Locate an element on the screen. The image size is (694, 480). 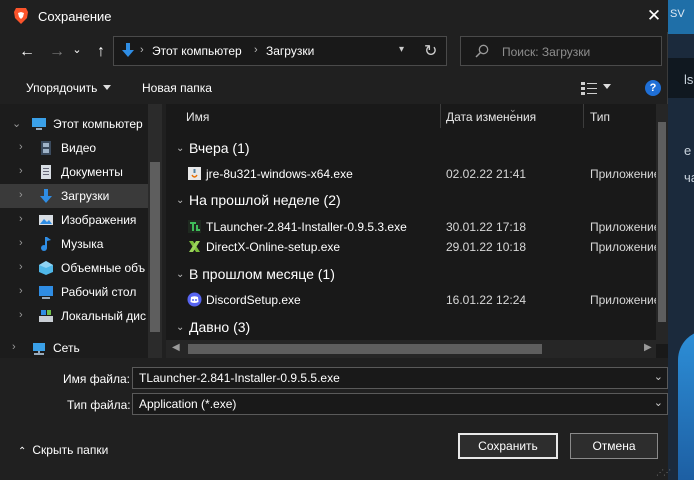
sidebar-item-music: › Музыка is located at coordinates (74, 244).